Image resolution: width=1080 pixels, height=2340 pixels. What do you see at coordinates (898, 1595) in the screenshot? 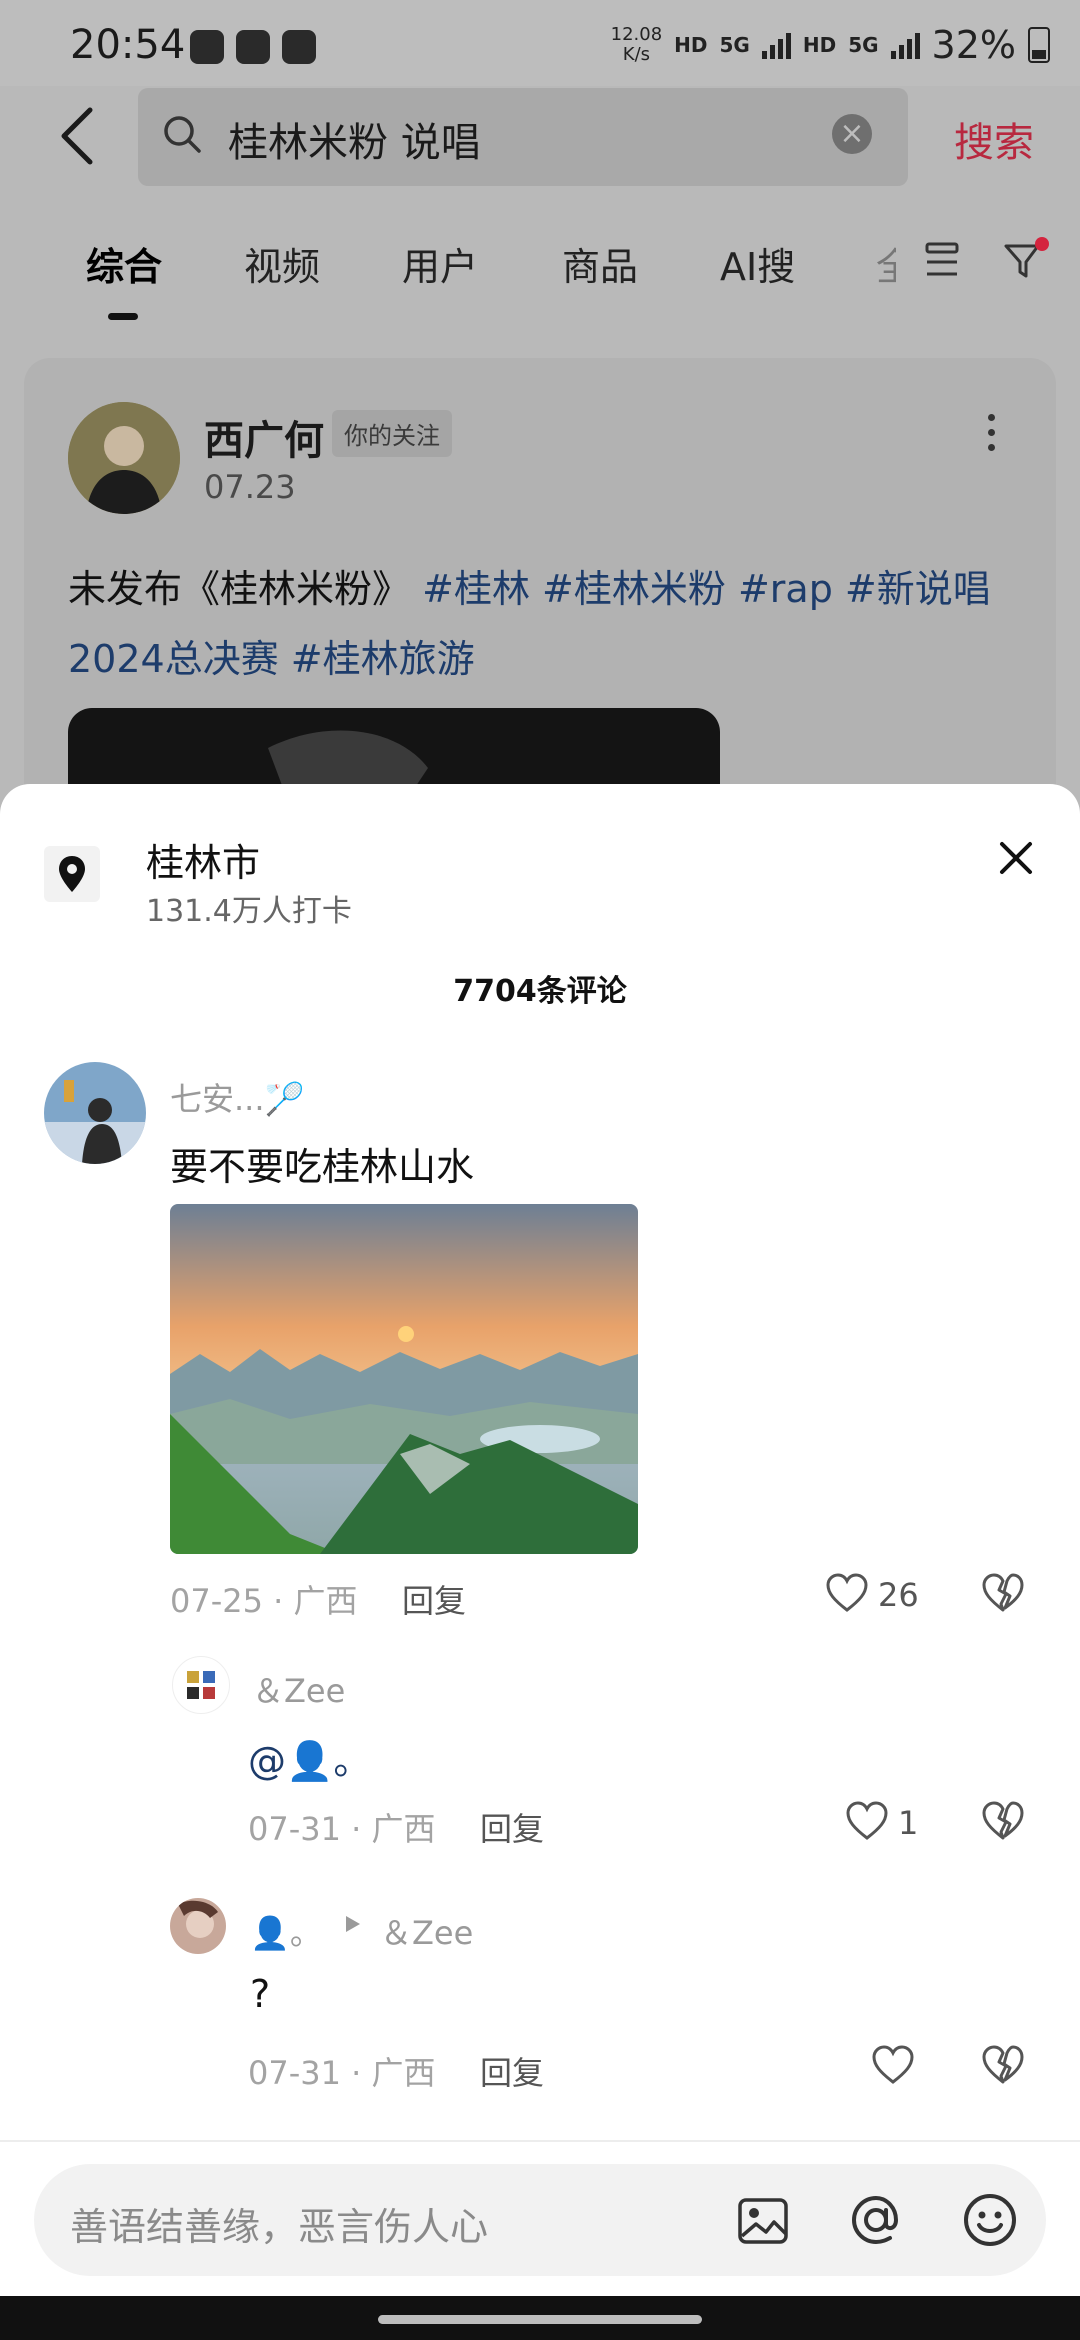
I see `like-count: 26` at bounding box center [898, 1595].